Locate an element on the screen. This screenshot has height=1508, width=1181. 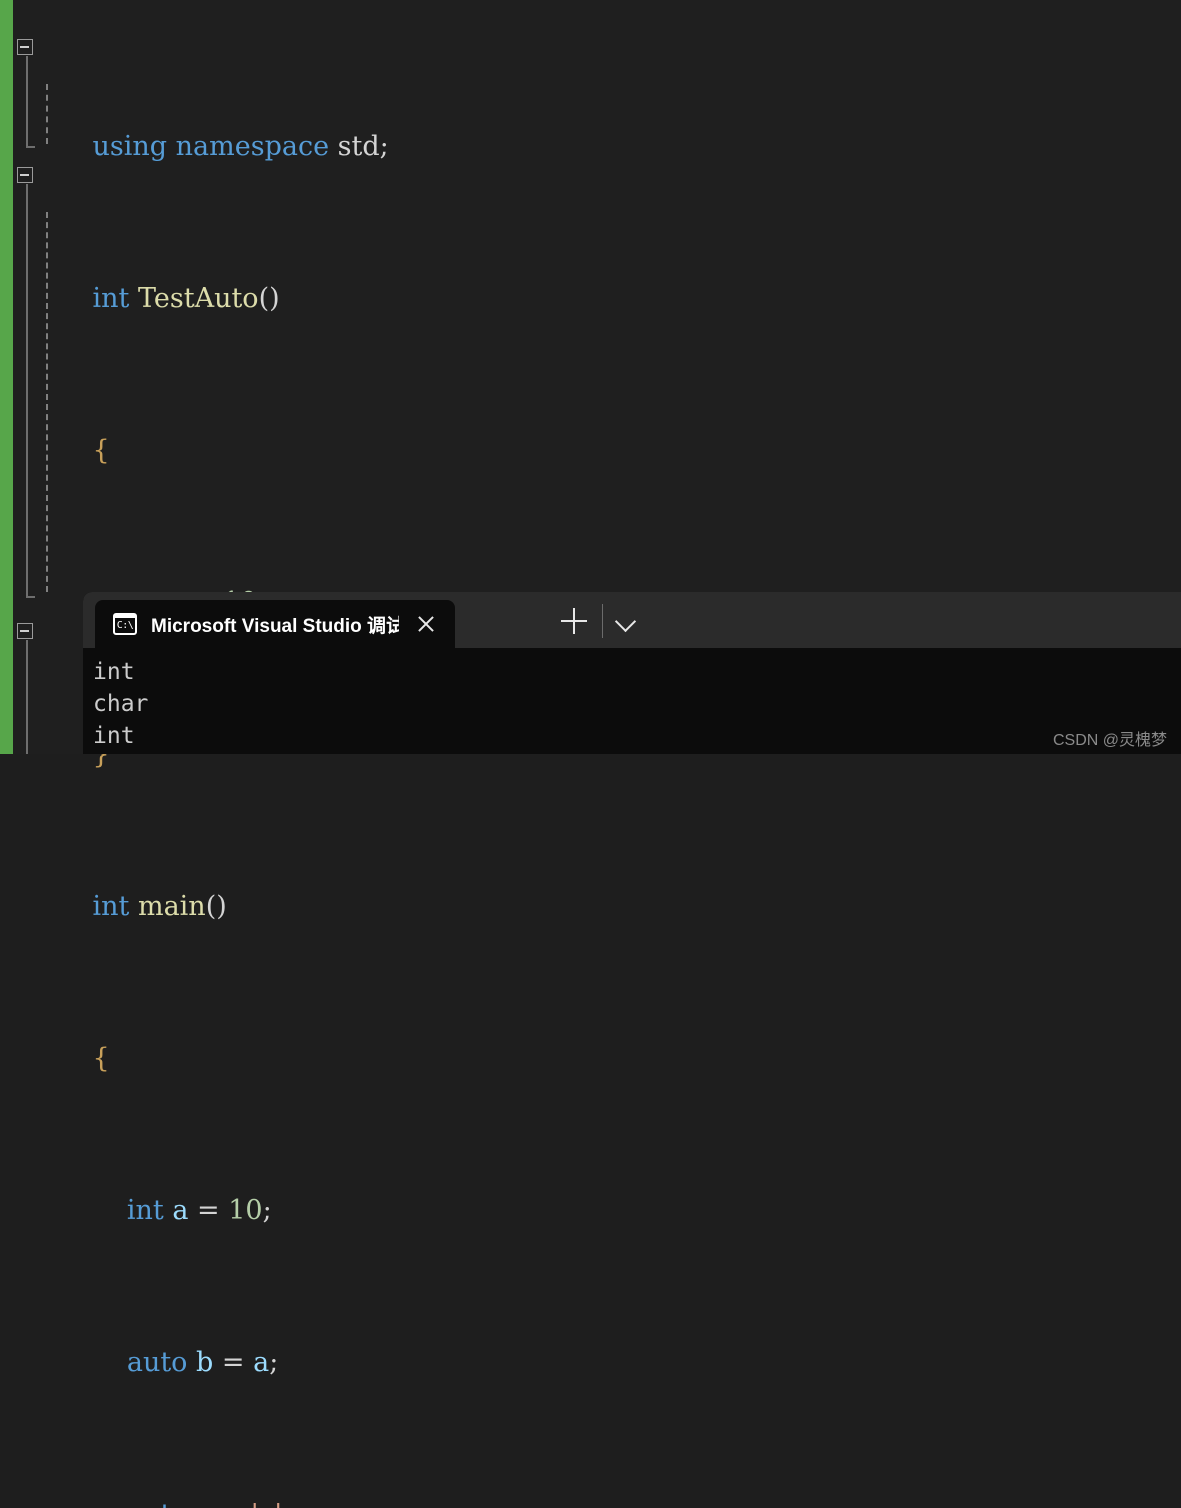
close-icon is located at coordinates (426, 624).